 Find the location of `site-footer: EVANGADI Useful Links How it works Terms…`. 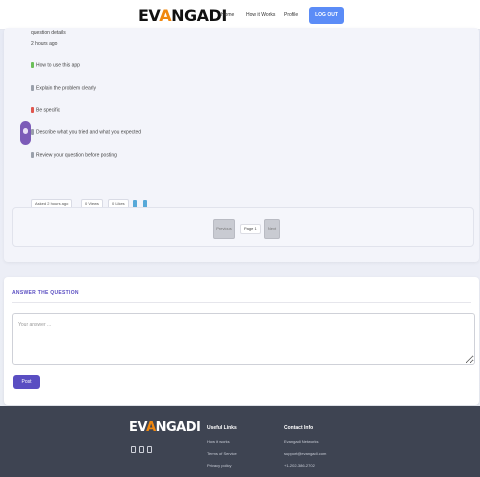

site-footer: EVANGADI Useful Links How it works Terms… is located at coordinates (240, 441).